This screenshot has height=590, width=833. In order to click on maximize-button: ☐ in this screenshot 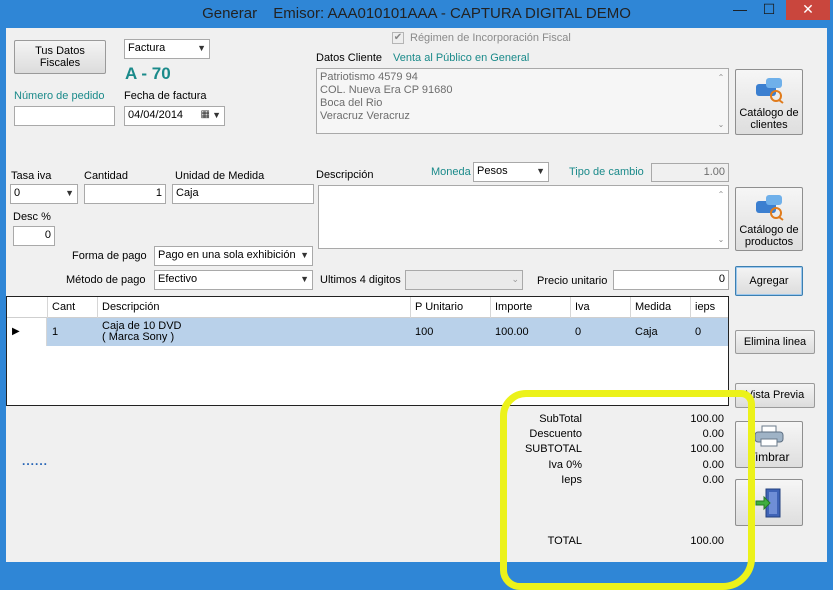, I will do `click(769, 10)`.